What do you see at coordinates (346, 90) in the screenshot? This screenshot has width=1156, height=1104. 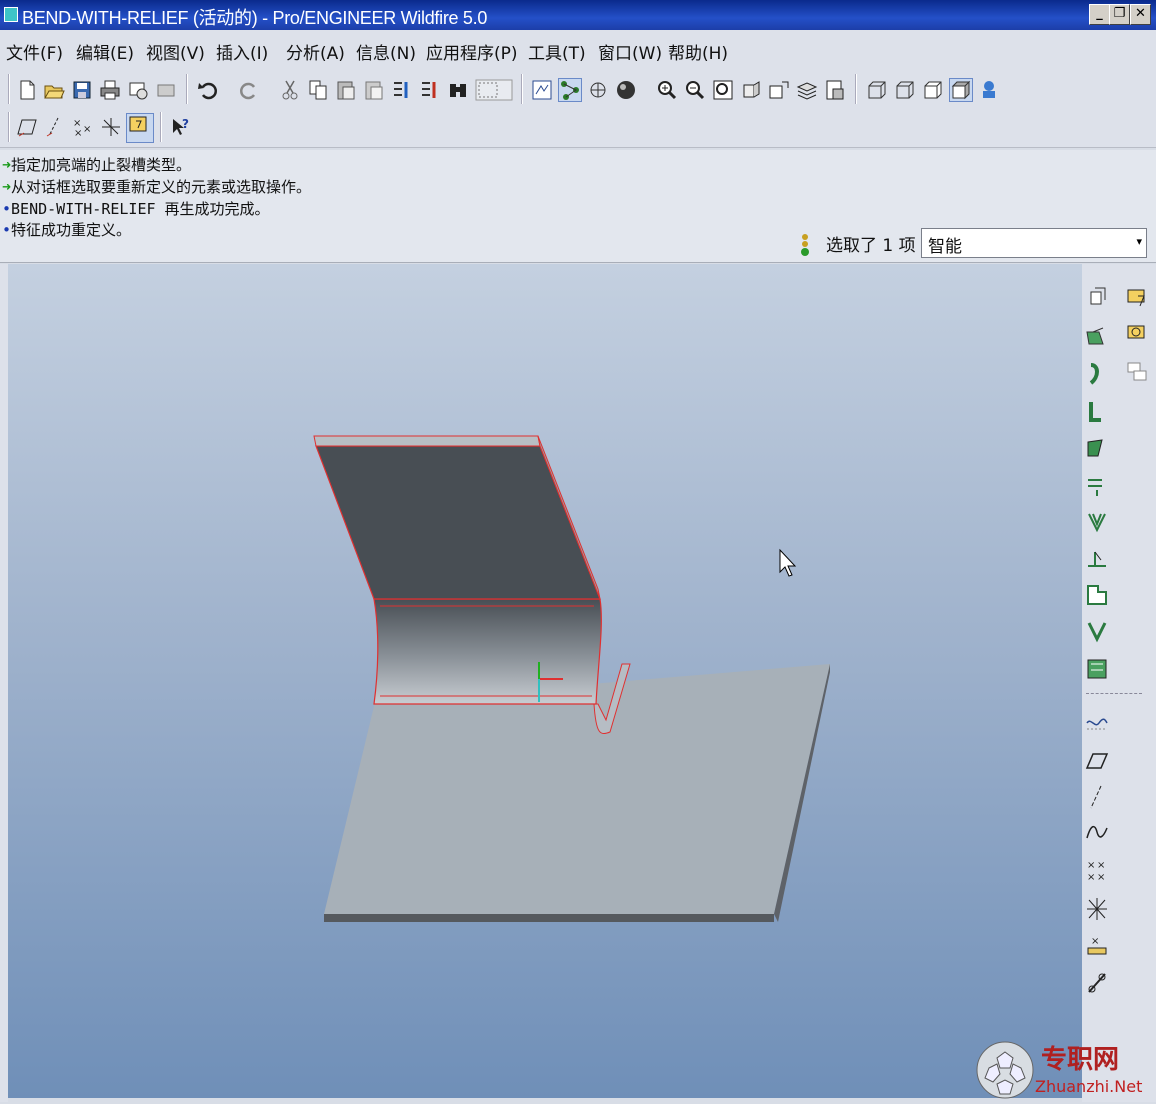 I see `paste-icon` at bounding box center [346, 90].